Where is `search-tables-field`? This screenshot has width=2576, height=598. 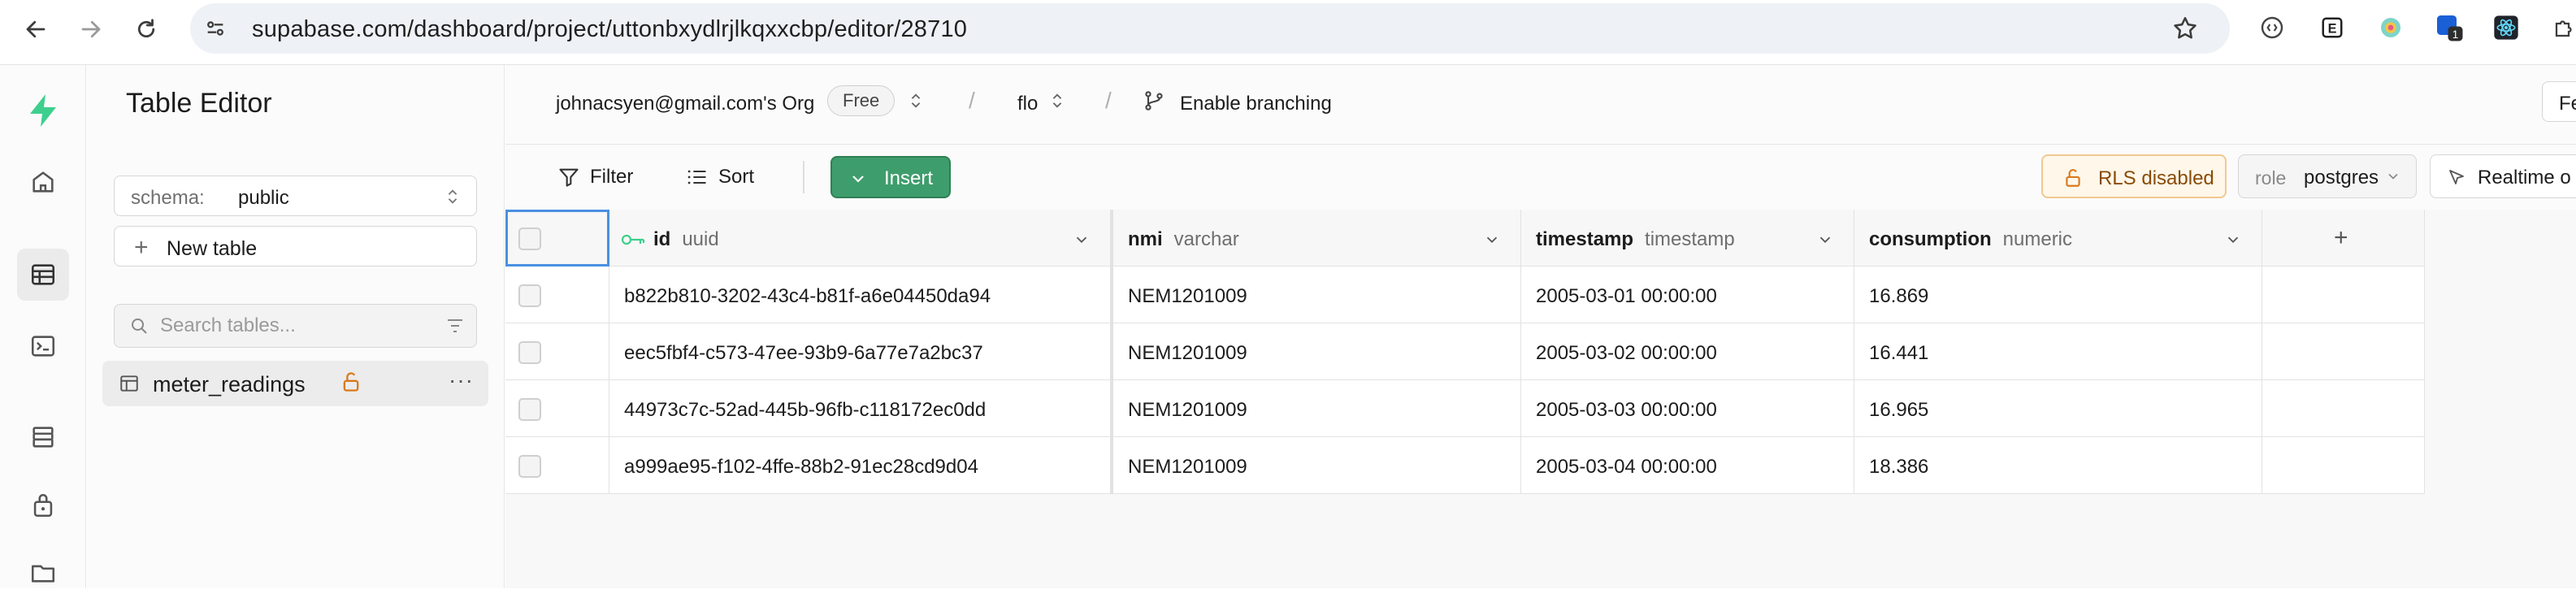 search-tables-field is located at coordinates (295, 326).